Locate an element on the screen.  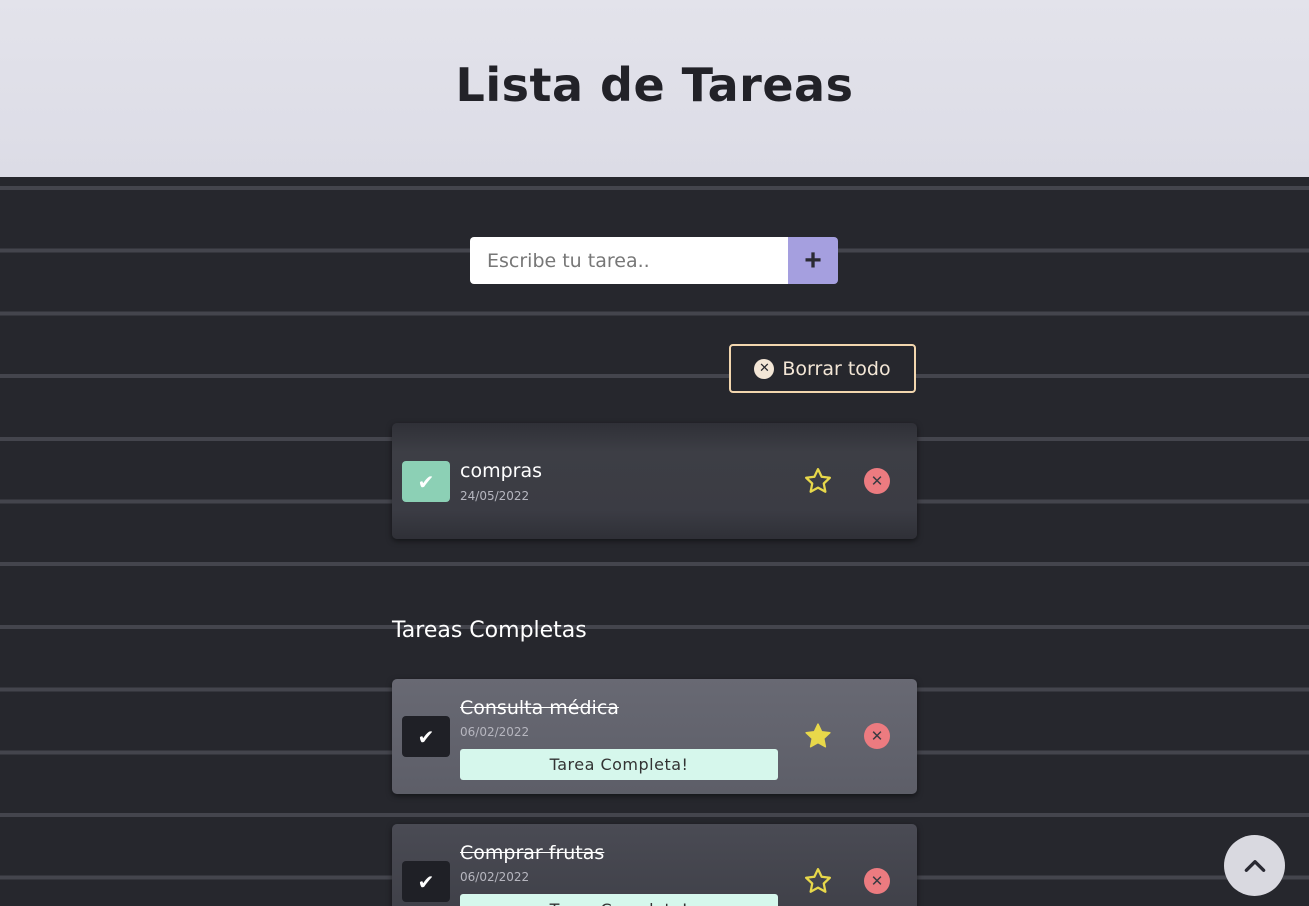
page-title: Lista de Tareas is located at coordinates (654, 84).